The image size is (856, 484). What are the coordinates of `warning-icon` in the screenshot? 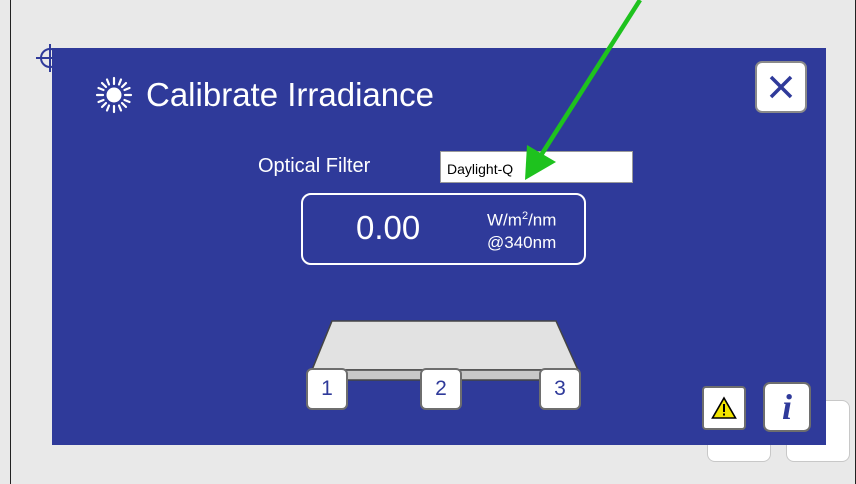 It's located at (724, 407).